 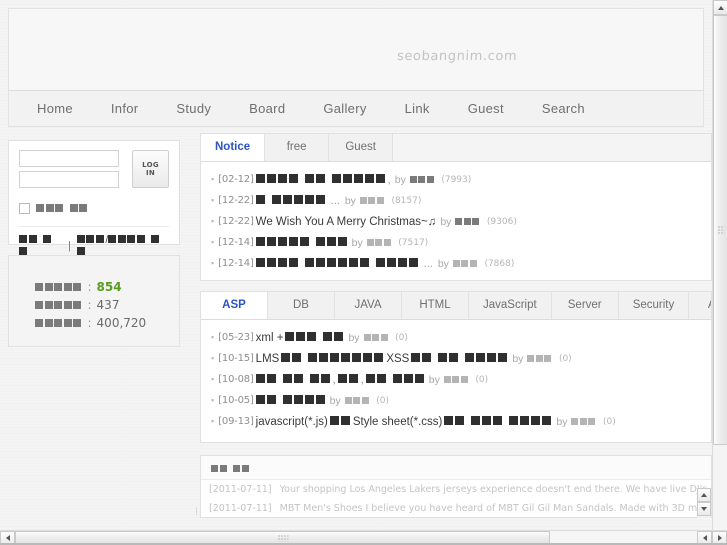 I want to click on nav-item-infor: Infor, so click(x=125, y=108).